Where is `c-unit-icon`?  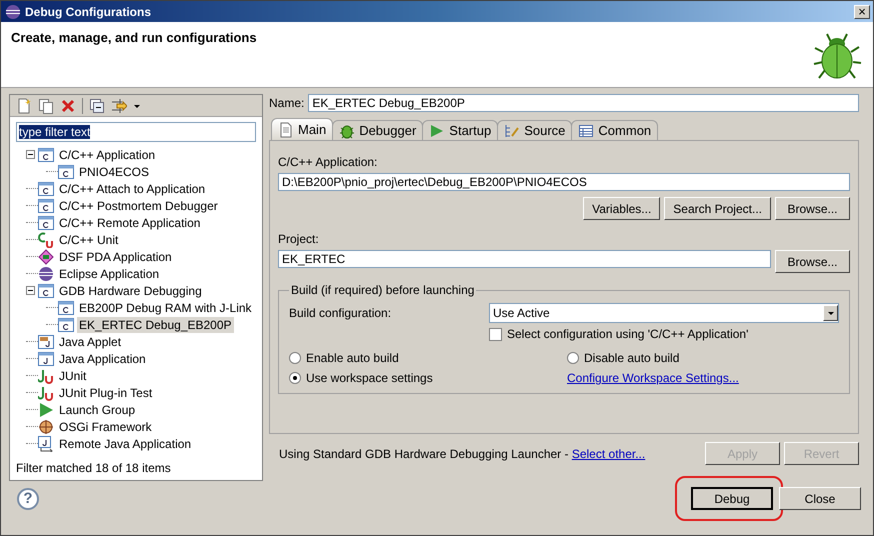
c-unit-icon is located at coordinates (46, 240).